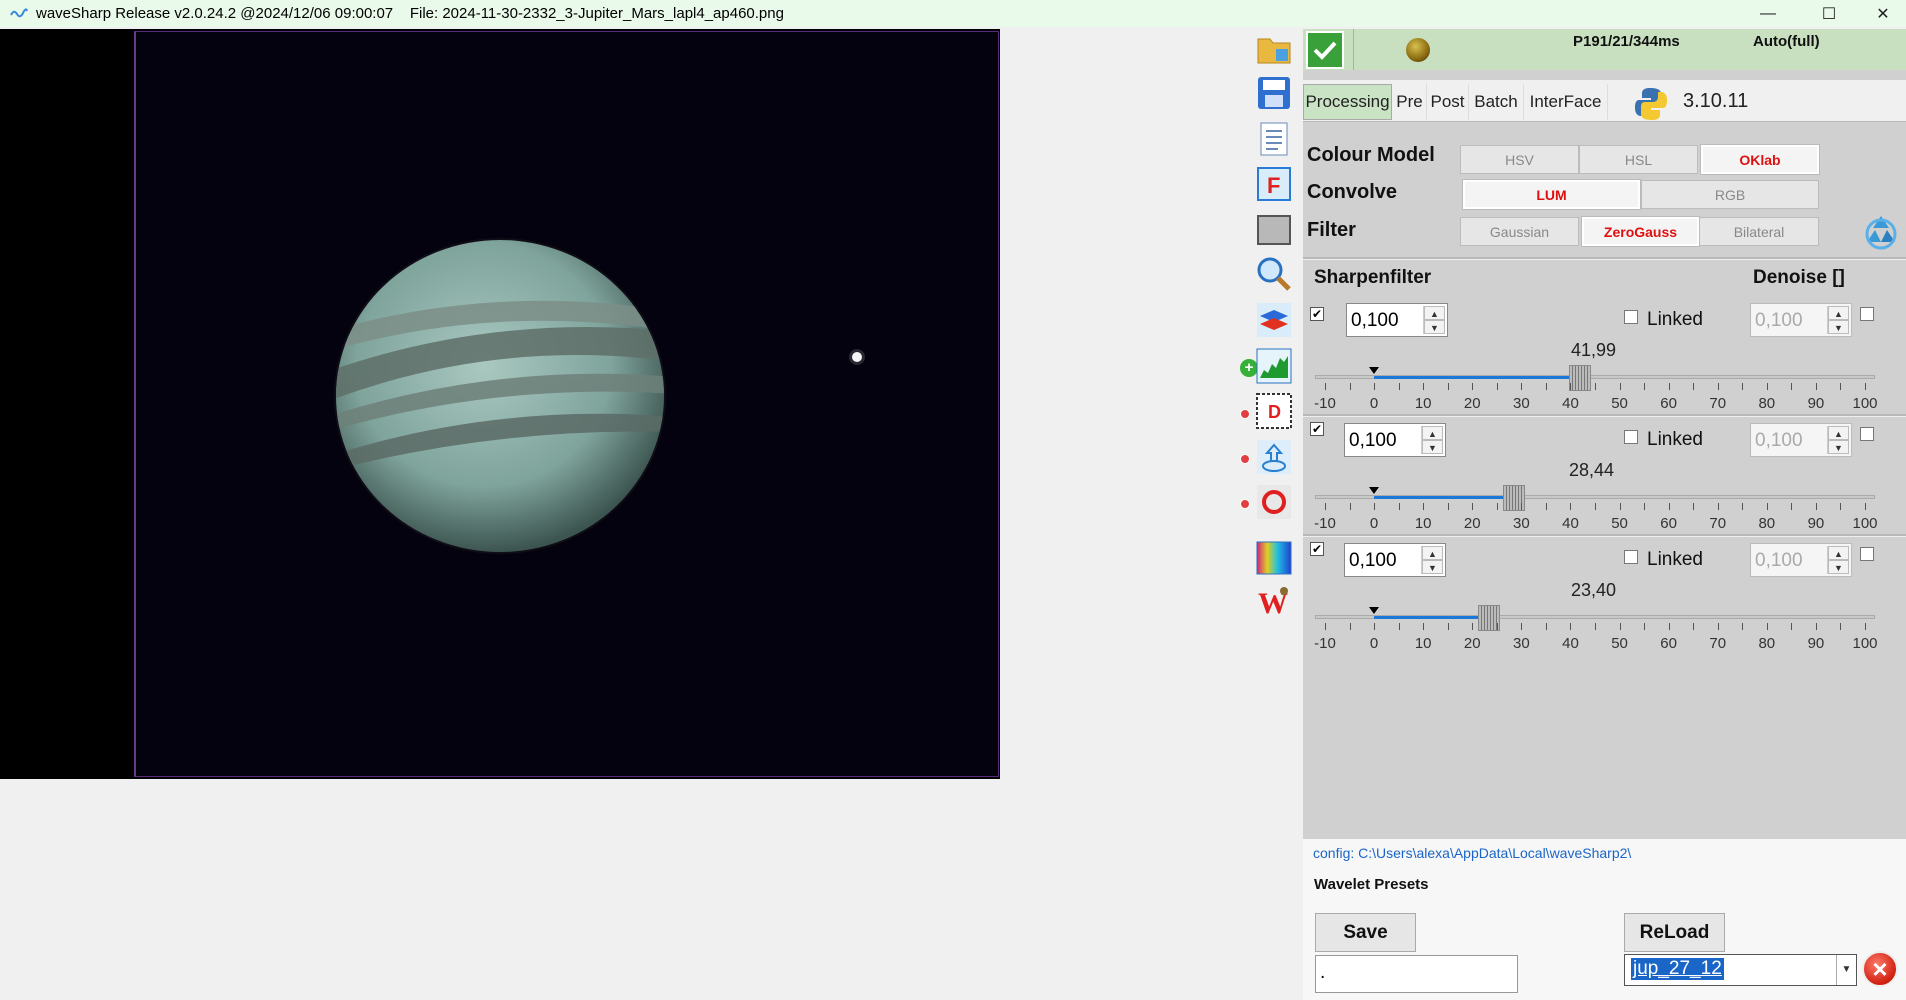  Describe the element at coordinates (1325, 50) in the screenshot. I see `check-icon` at that location.